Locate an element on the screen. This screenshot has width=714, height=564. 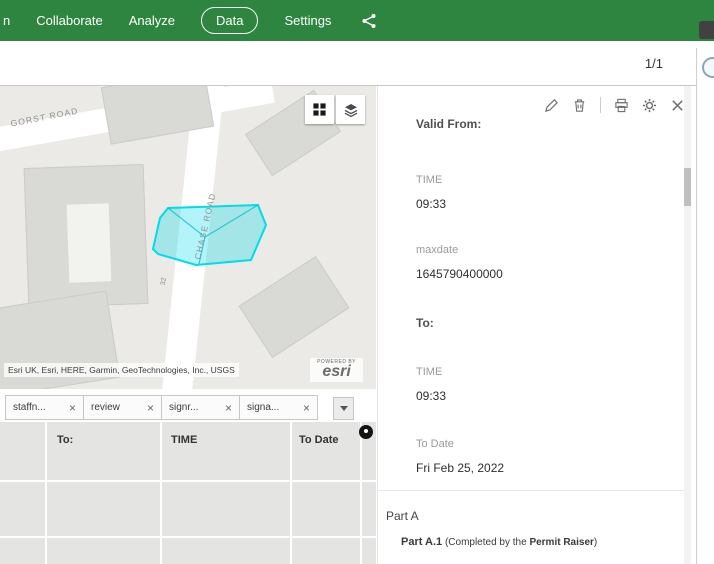
table-header-todate: To Date is located at coordinates (319, 440).